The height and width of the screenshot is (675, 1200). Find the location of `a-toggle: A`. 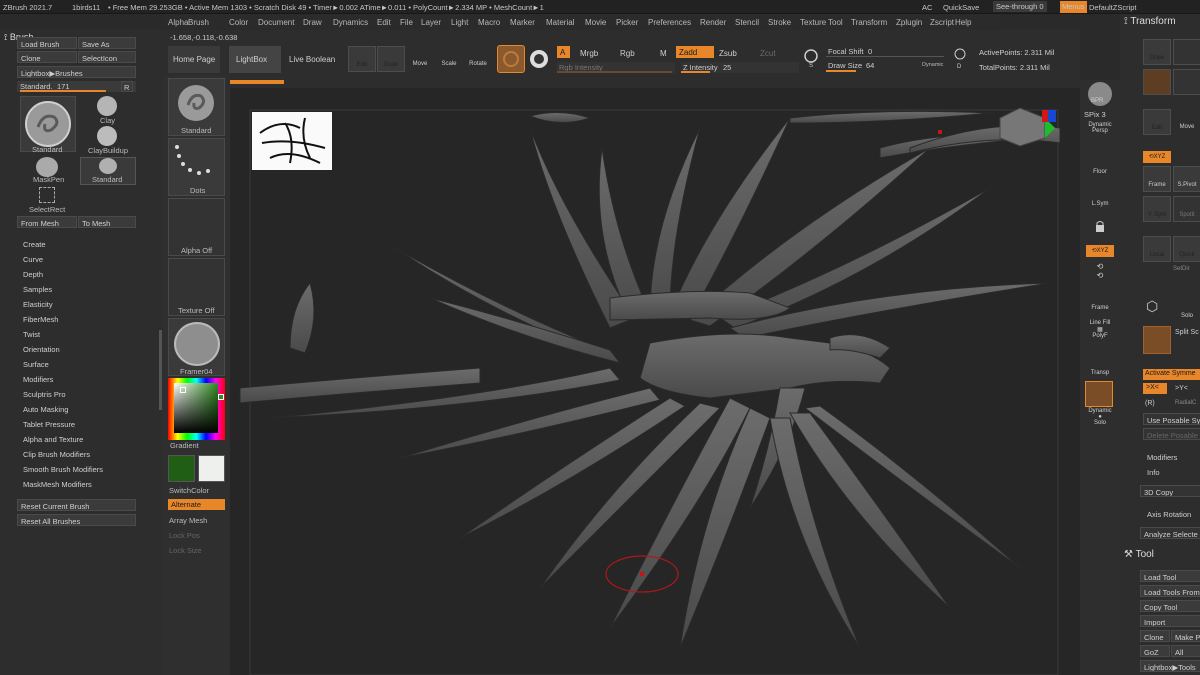

a-toggle: A is located at coordinates (563, 52).